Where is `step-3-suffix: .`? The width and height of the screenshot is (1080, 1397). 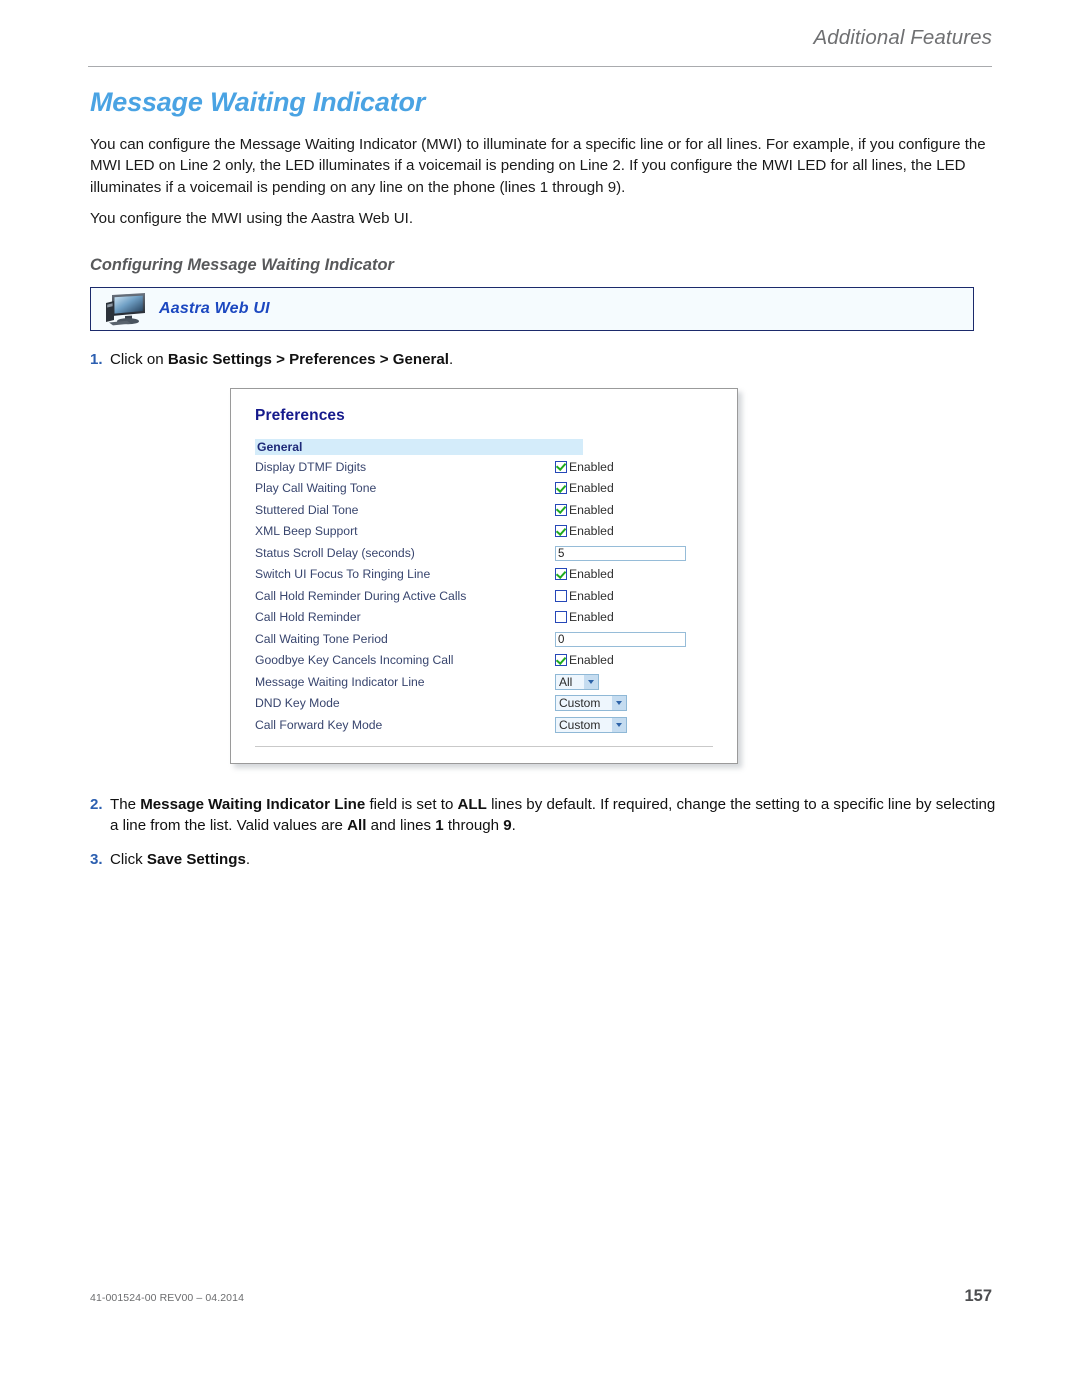 step-3-suffix: . is located at coordinates (248, 859).